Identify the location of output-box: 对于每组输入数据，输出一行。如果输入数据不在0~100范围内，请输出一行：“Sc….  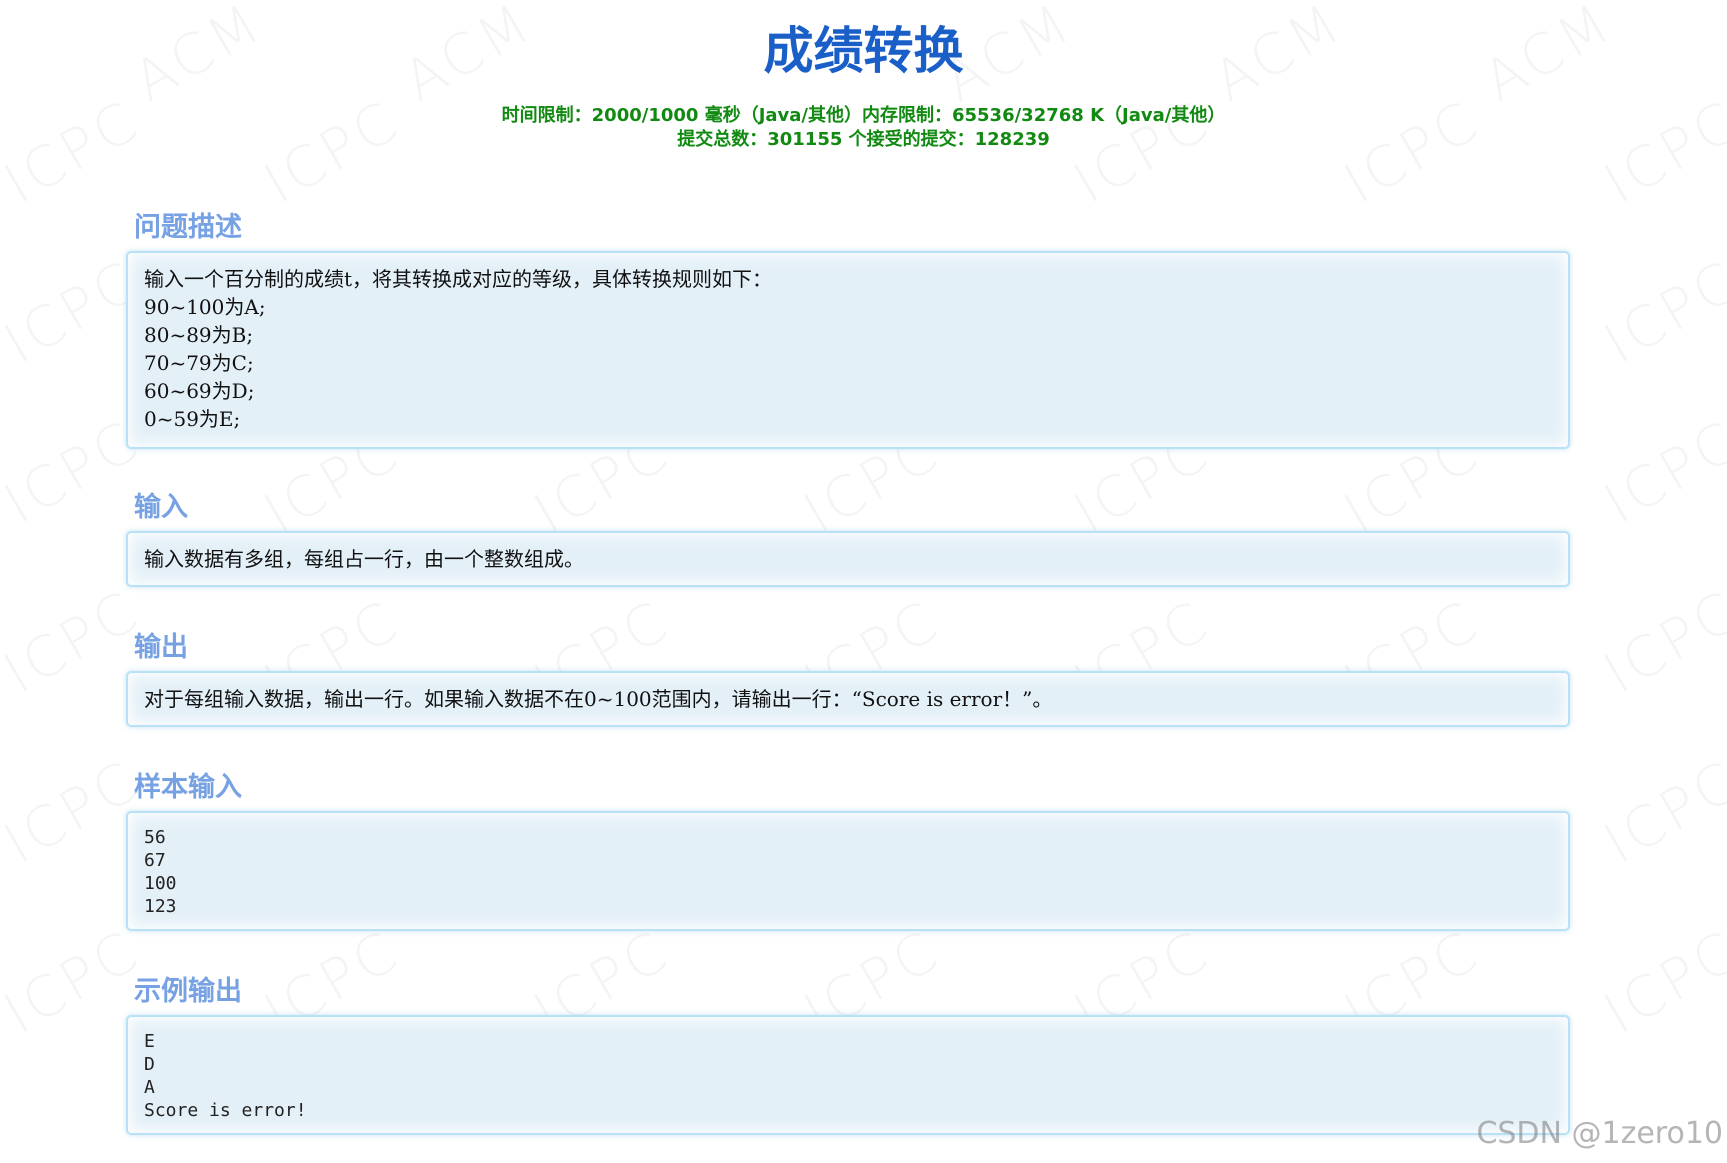
(848, 699).